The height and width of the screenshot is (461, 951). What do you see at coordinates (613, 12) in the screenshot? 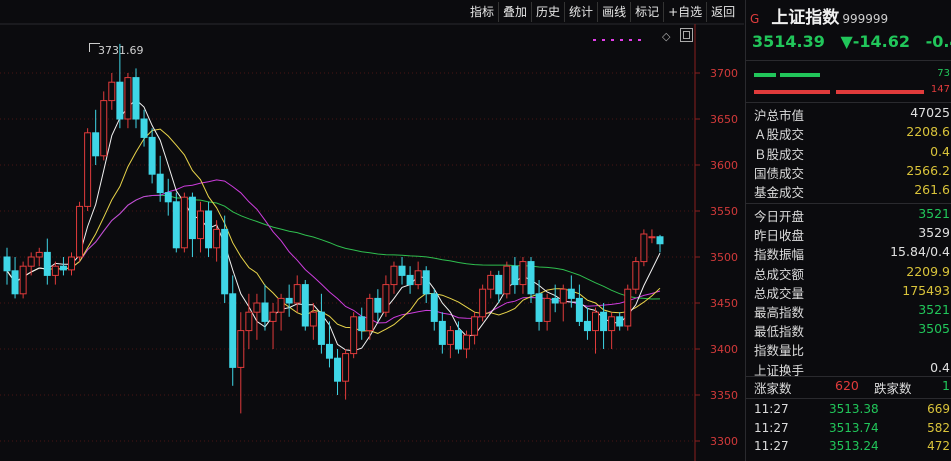
I see `toolbar-drawline-button: 画线` at bounding box center [613, 12].